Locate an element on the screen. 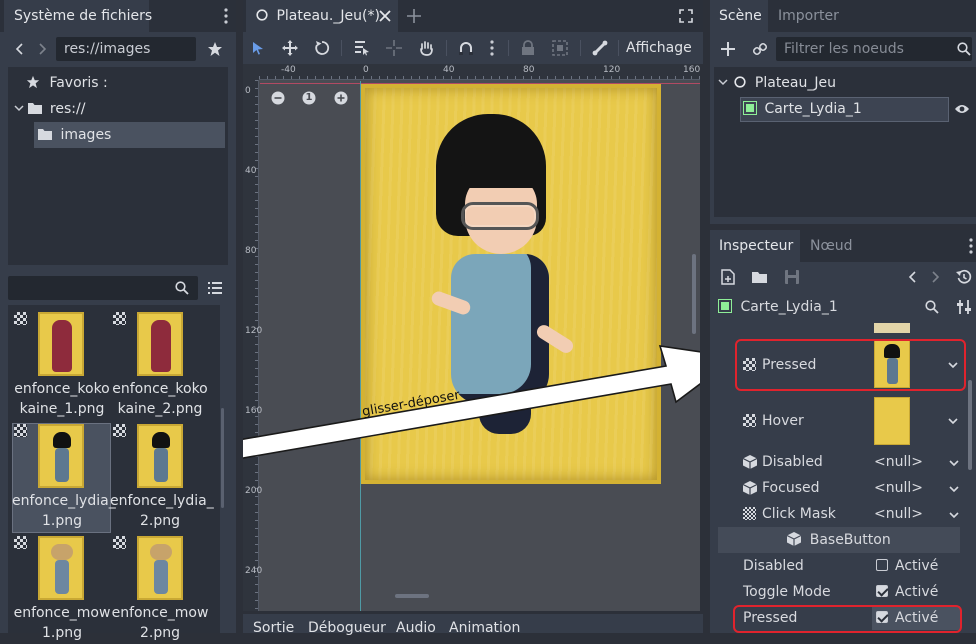  list-view-icon is located at coordinates (215, 288).